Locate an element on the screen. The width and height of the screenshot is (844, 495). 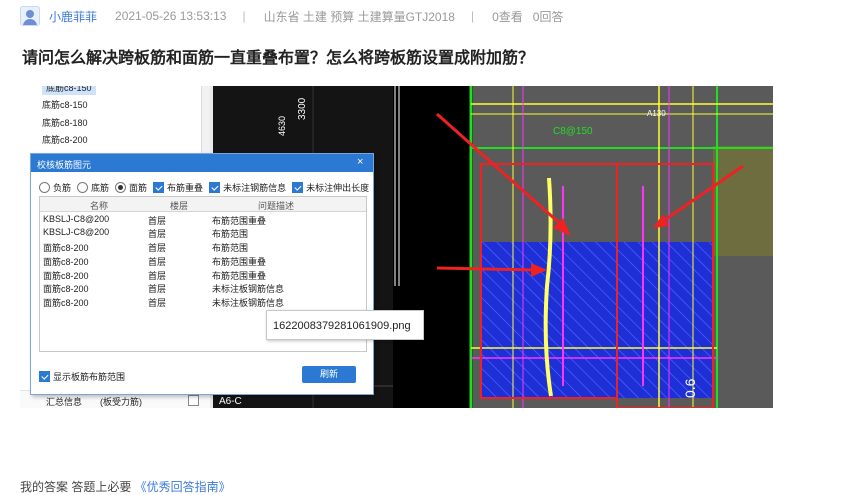
radio-label: 底筋 is located at coordinates (100, 188).